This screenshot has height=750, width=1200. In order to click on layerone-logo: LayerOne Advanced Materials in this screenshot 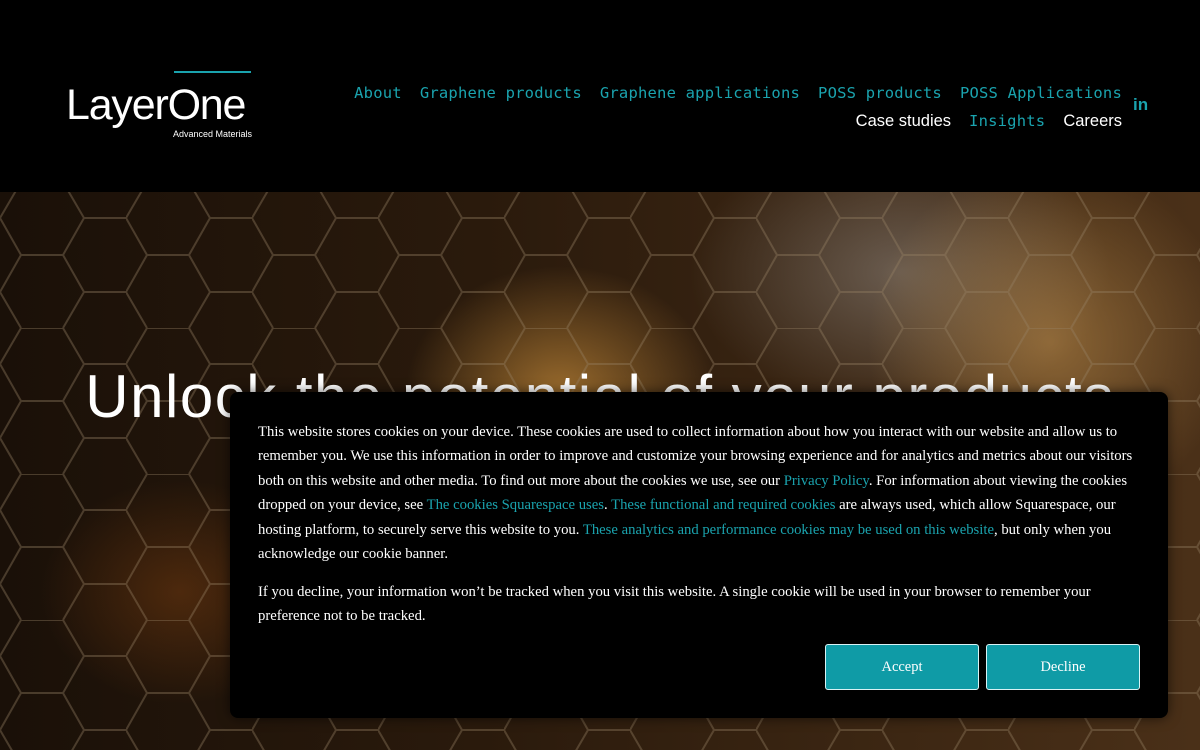, I will do `click(159, 108)`.